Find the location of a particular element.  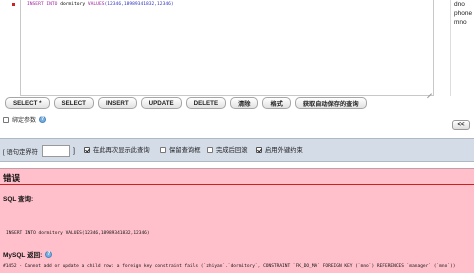

rollback-option: 完成后回滚 is located at coordinates (227, 149).